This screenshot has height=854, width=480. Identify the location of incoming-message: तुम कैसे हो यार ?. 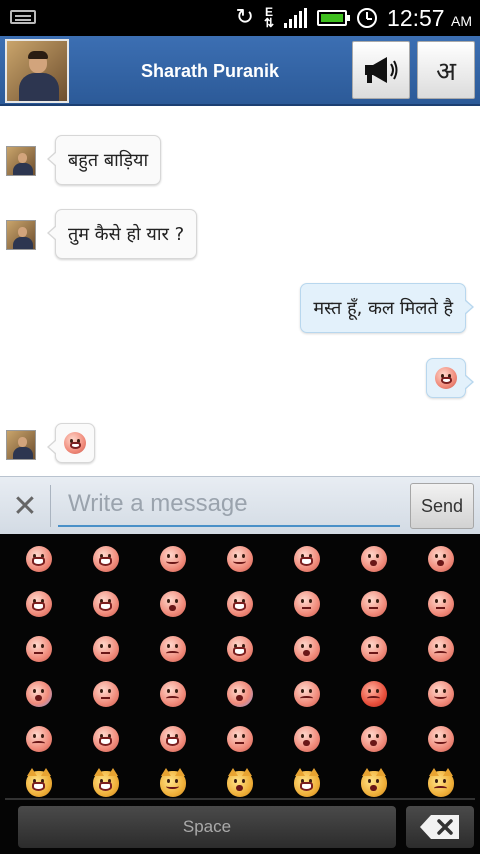
(122, 234).